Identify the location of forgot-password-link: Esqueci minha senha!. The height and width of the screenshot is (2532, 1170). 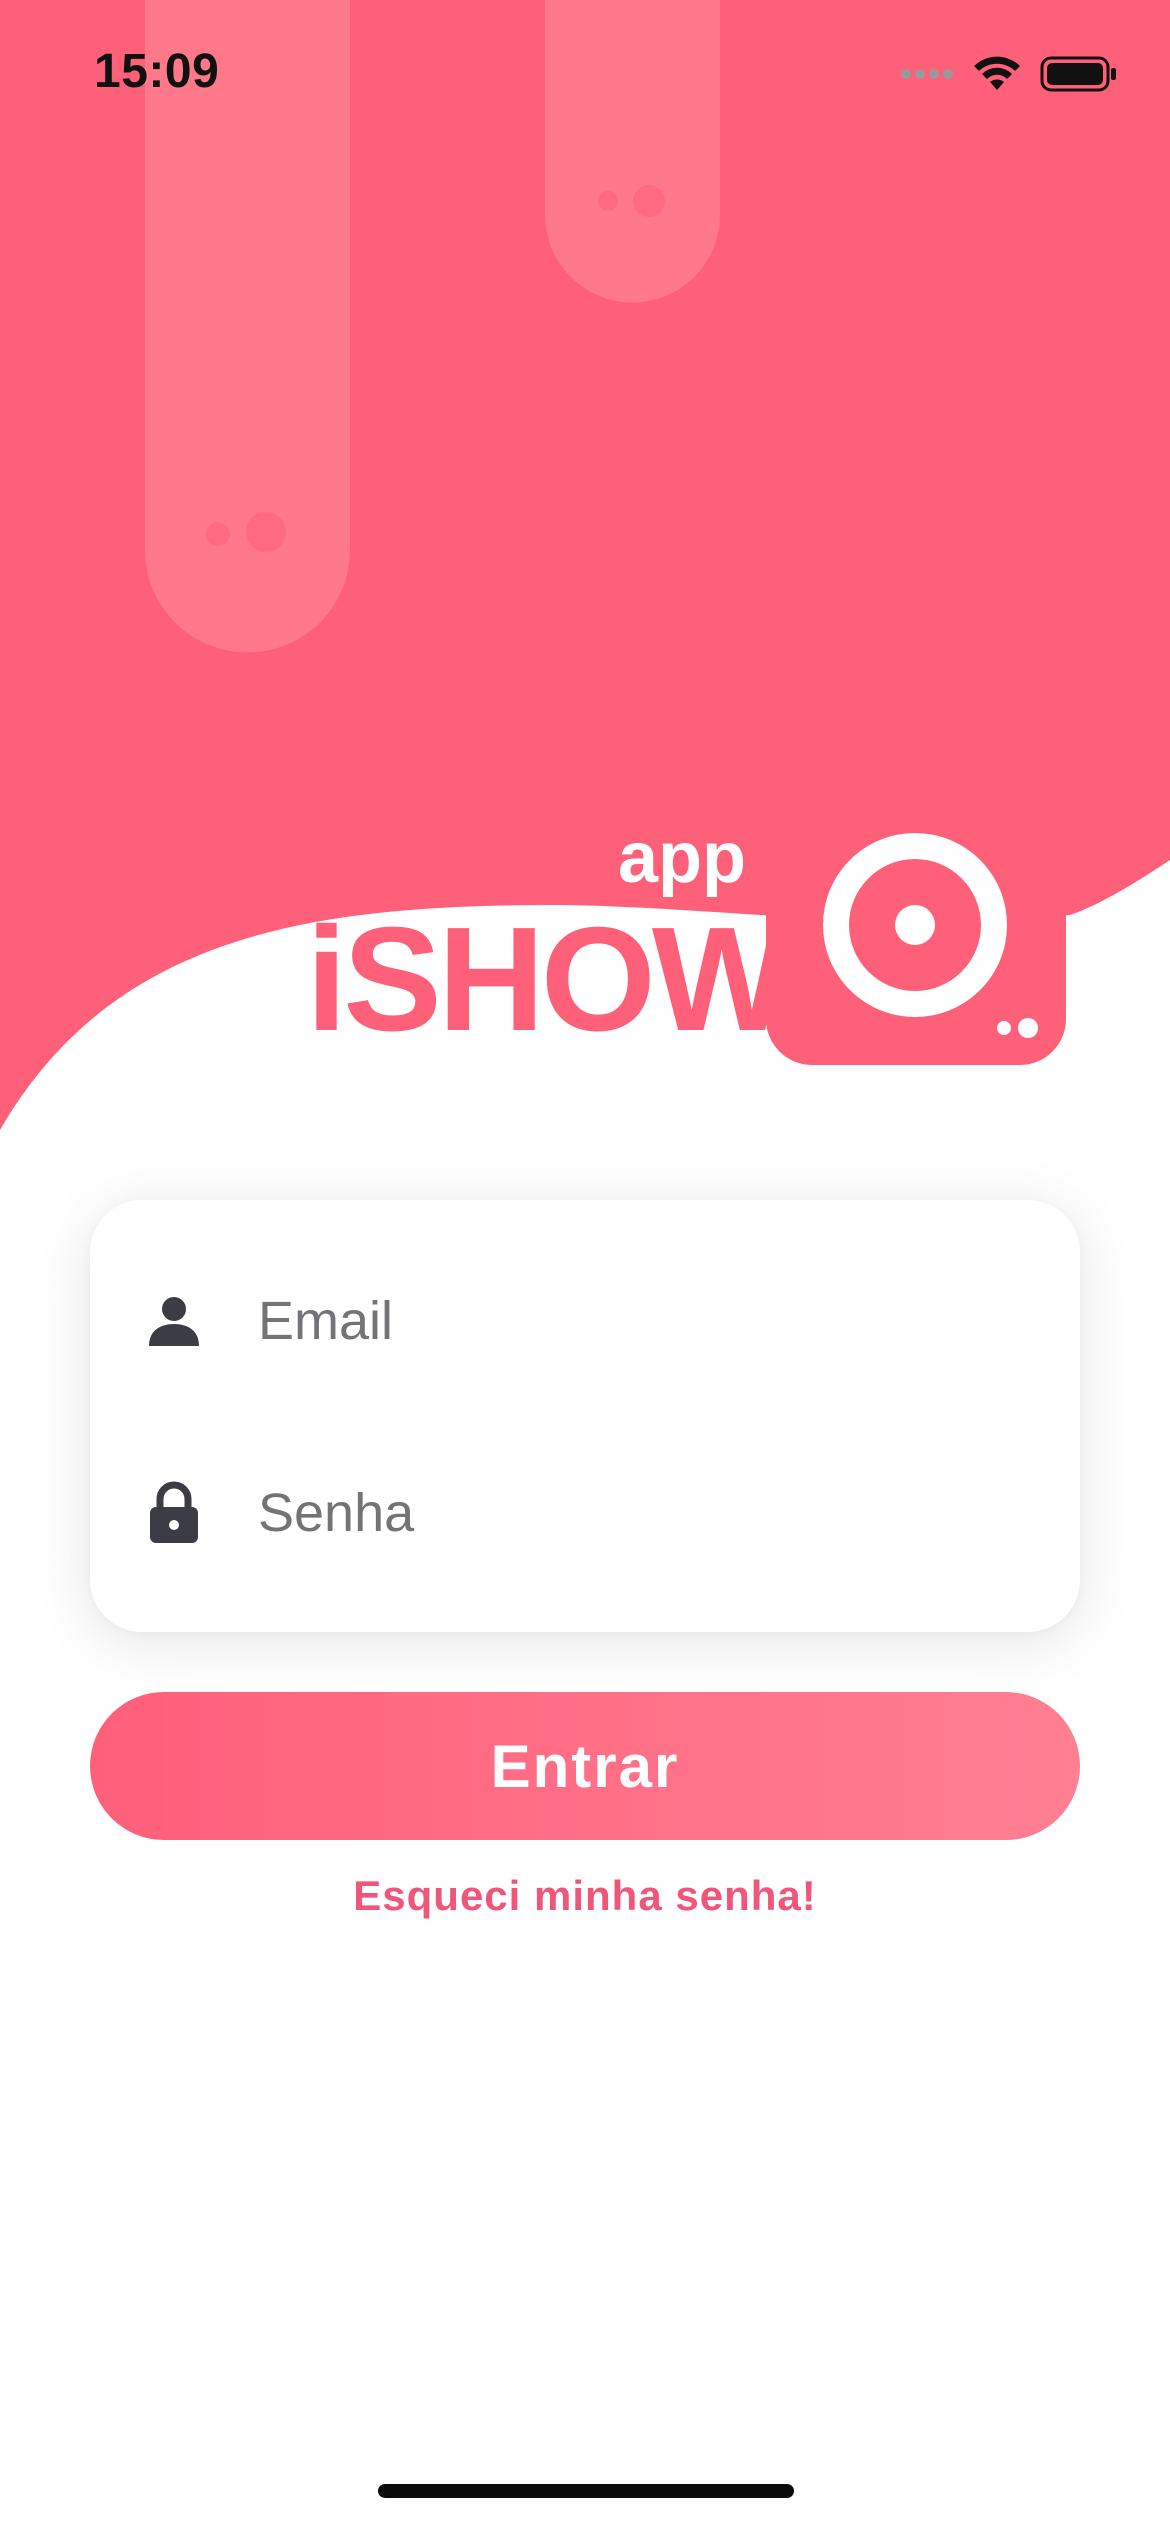
(585, 1896).